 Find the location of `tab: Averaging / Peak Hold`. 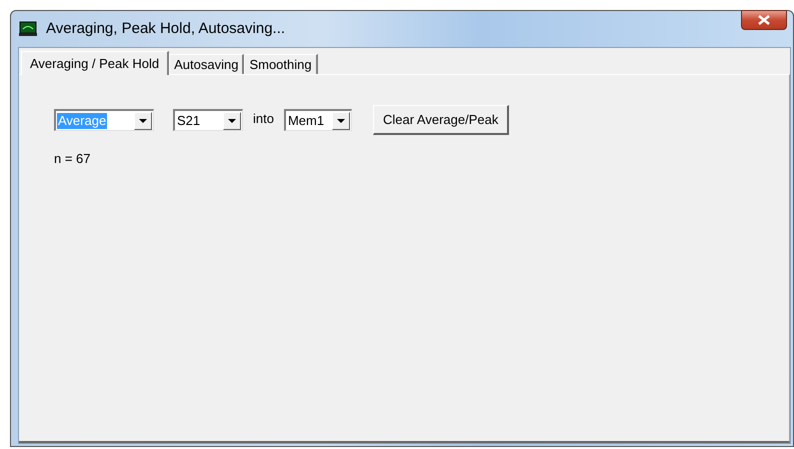

tab: Averaging / Peak Hold is located at coordinates (95, 63).